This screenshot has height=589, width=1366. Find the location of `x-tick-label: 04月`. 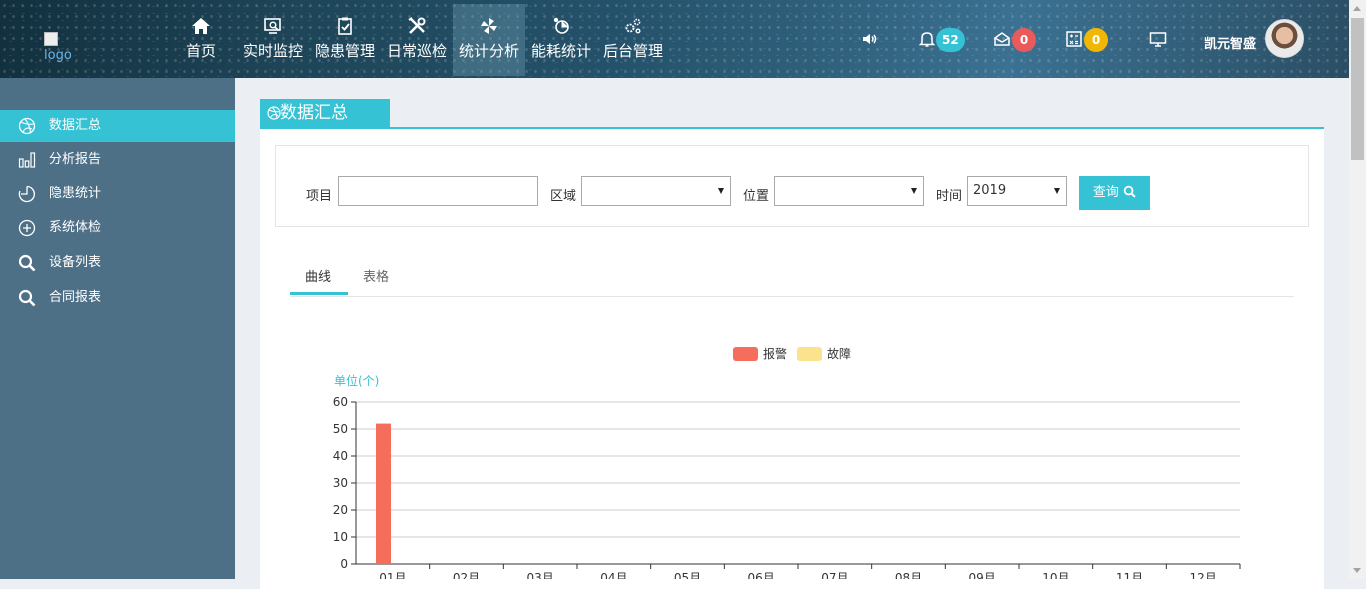

x-tick-label: 04月 is located at coordinates (613, 575).